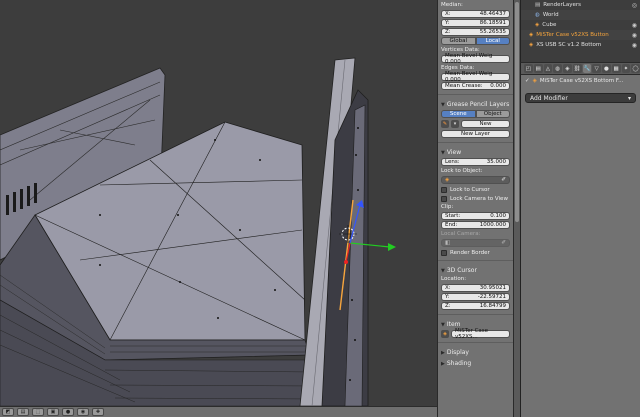 The image size is (640, 417). I want to click on material-tab-icon: ●, so click(606, 68).